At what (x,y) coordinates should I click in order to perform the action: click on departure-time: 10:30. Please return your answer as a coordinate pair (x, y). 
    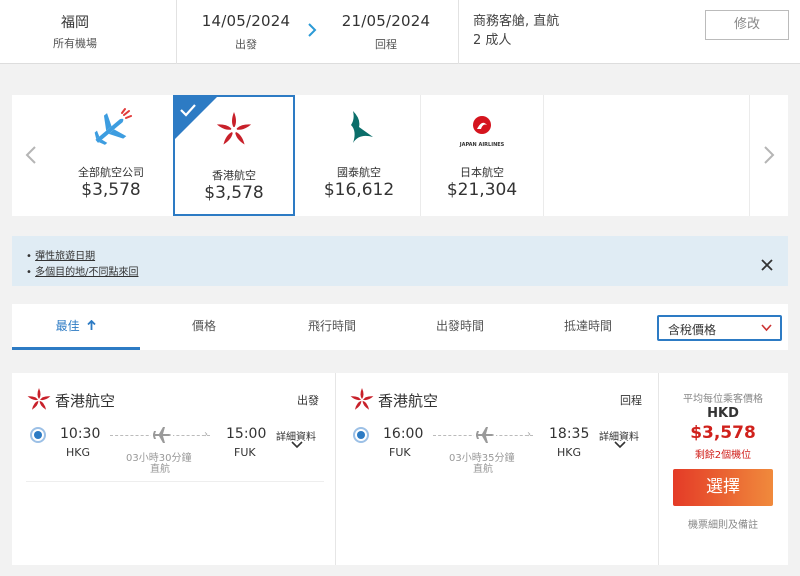
    Looking at the image, I should click on (80, 434).